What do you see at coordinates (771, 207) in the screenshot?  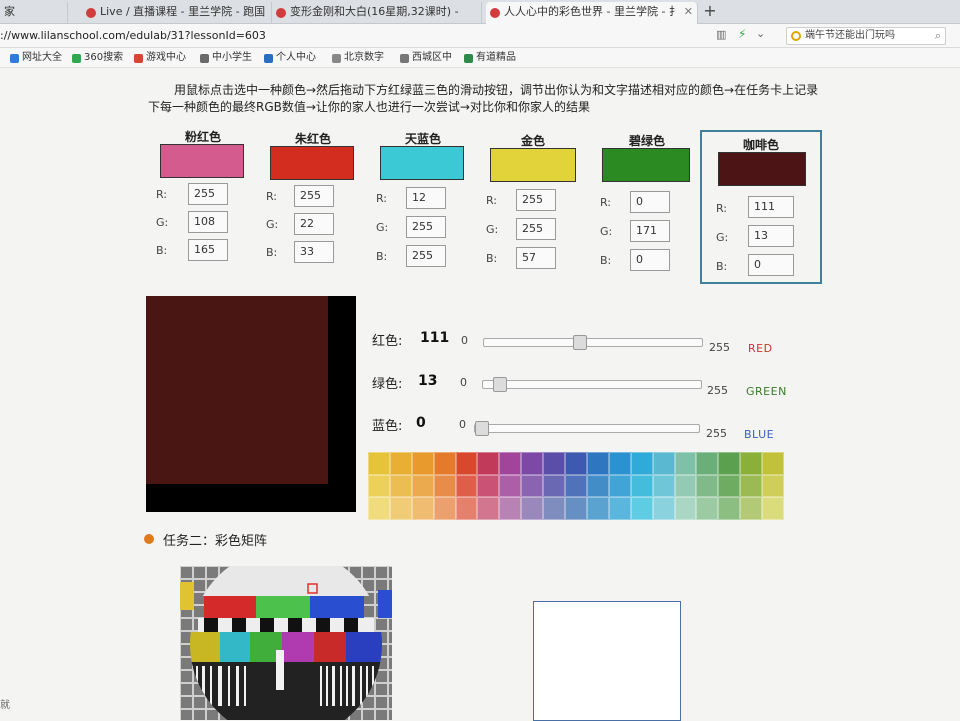 I see `r-value-field: 111` at bounding box center [771, 207].